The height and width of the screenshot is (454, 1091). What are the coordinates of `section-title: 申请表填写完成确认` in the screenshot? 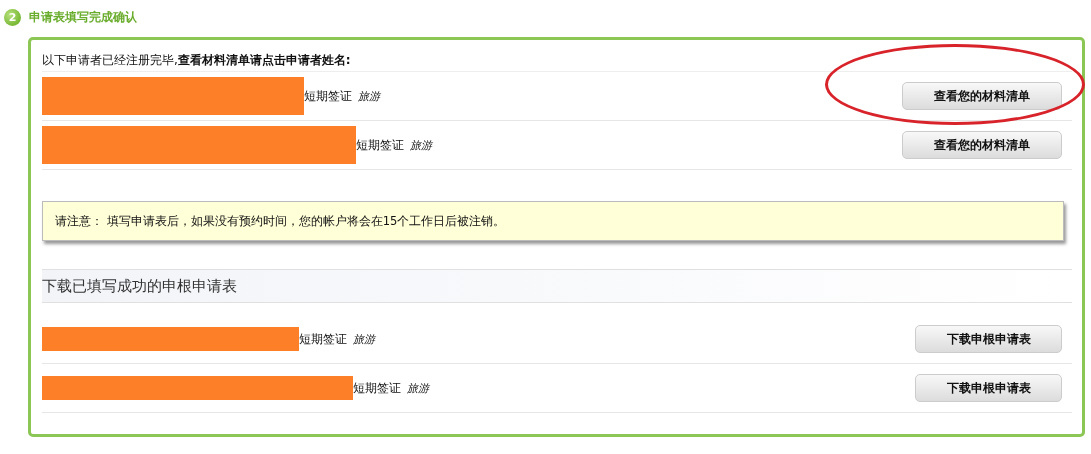 It's located at (83, 17).